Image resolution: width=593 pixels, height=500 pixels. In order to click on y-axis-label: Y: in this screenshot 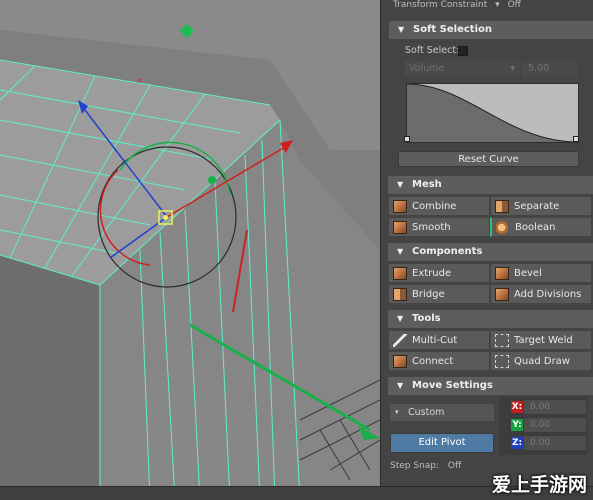, I will do `click(517, 425)`.